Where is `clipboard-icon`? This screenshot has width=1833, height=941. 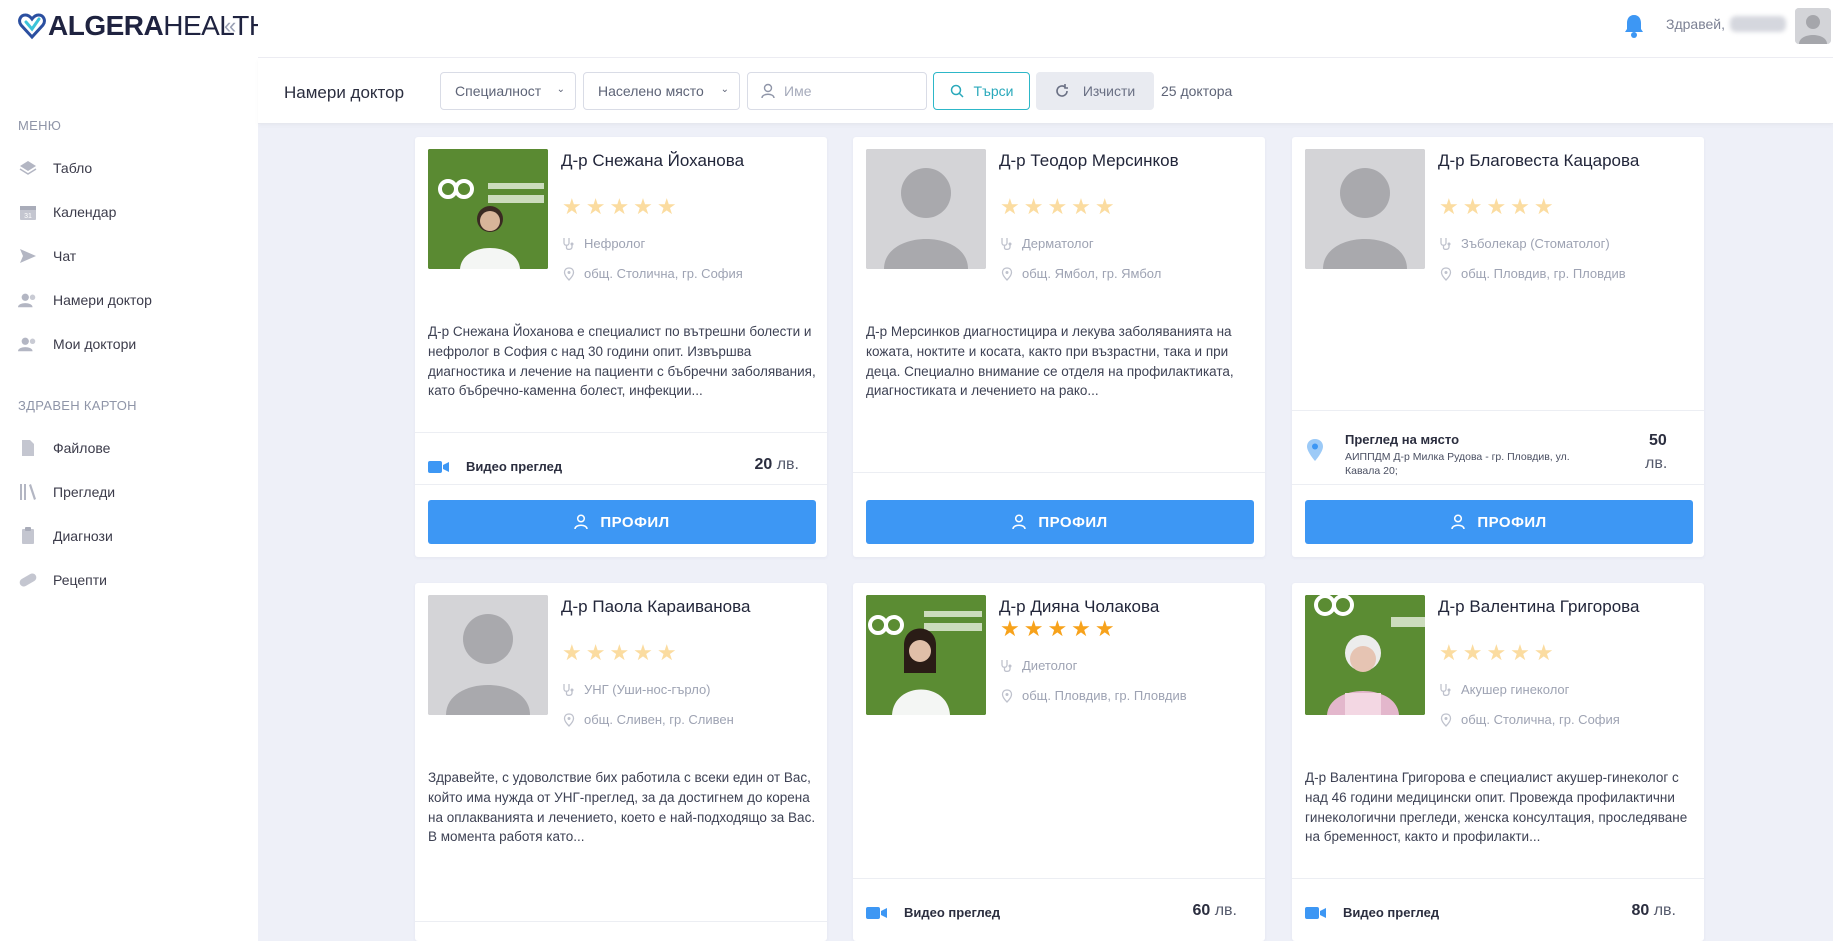
clipboard-icon is located at coordinates (28, 536).